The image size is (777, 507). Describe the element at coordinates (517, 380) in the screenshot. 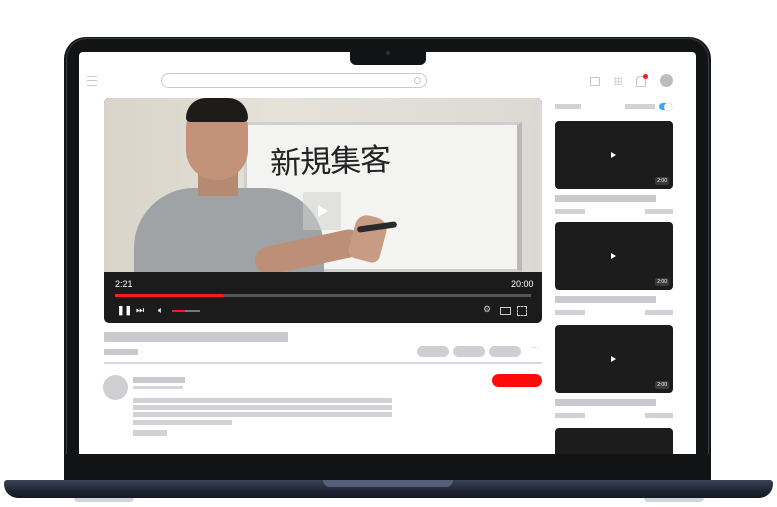

I see `subscribe-button` at that location.